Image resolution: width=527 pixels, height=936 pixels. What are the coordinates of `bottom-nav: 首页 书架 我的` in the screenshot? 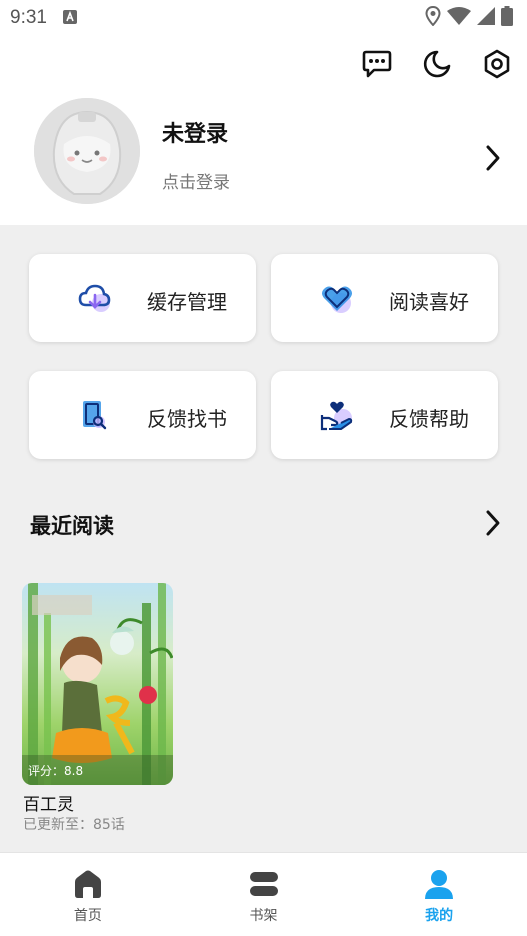 It's located at (263, 894).